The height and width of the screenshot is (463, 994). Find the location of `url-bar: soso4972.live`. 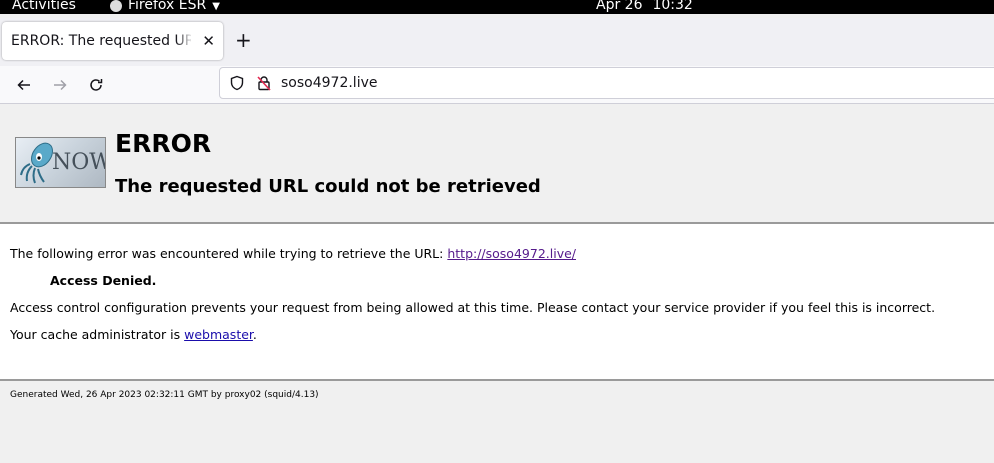

url-bar: soso4972.live is located at coordinates (606, 83).